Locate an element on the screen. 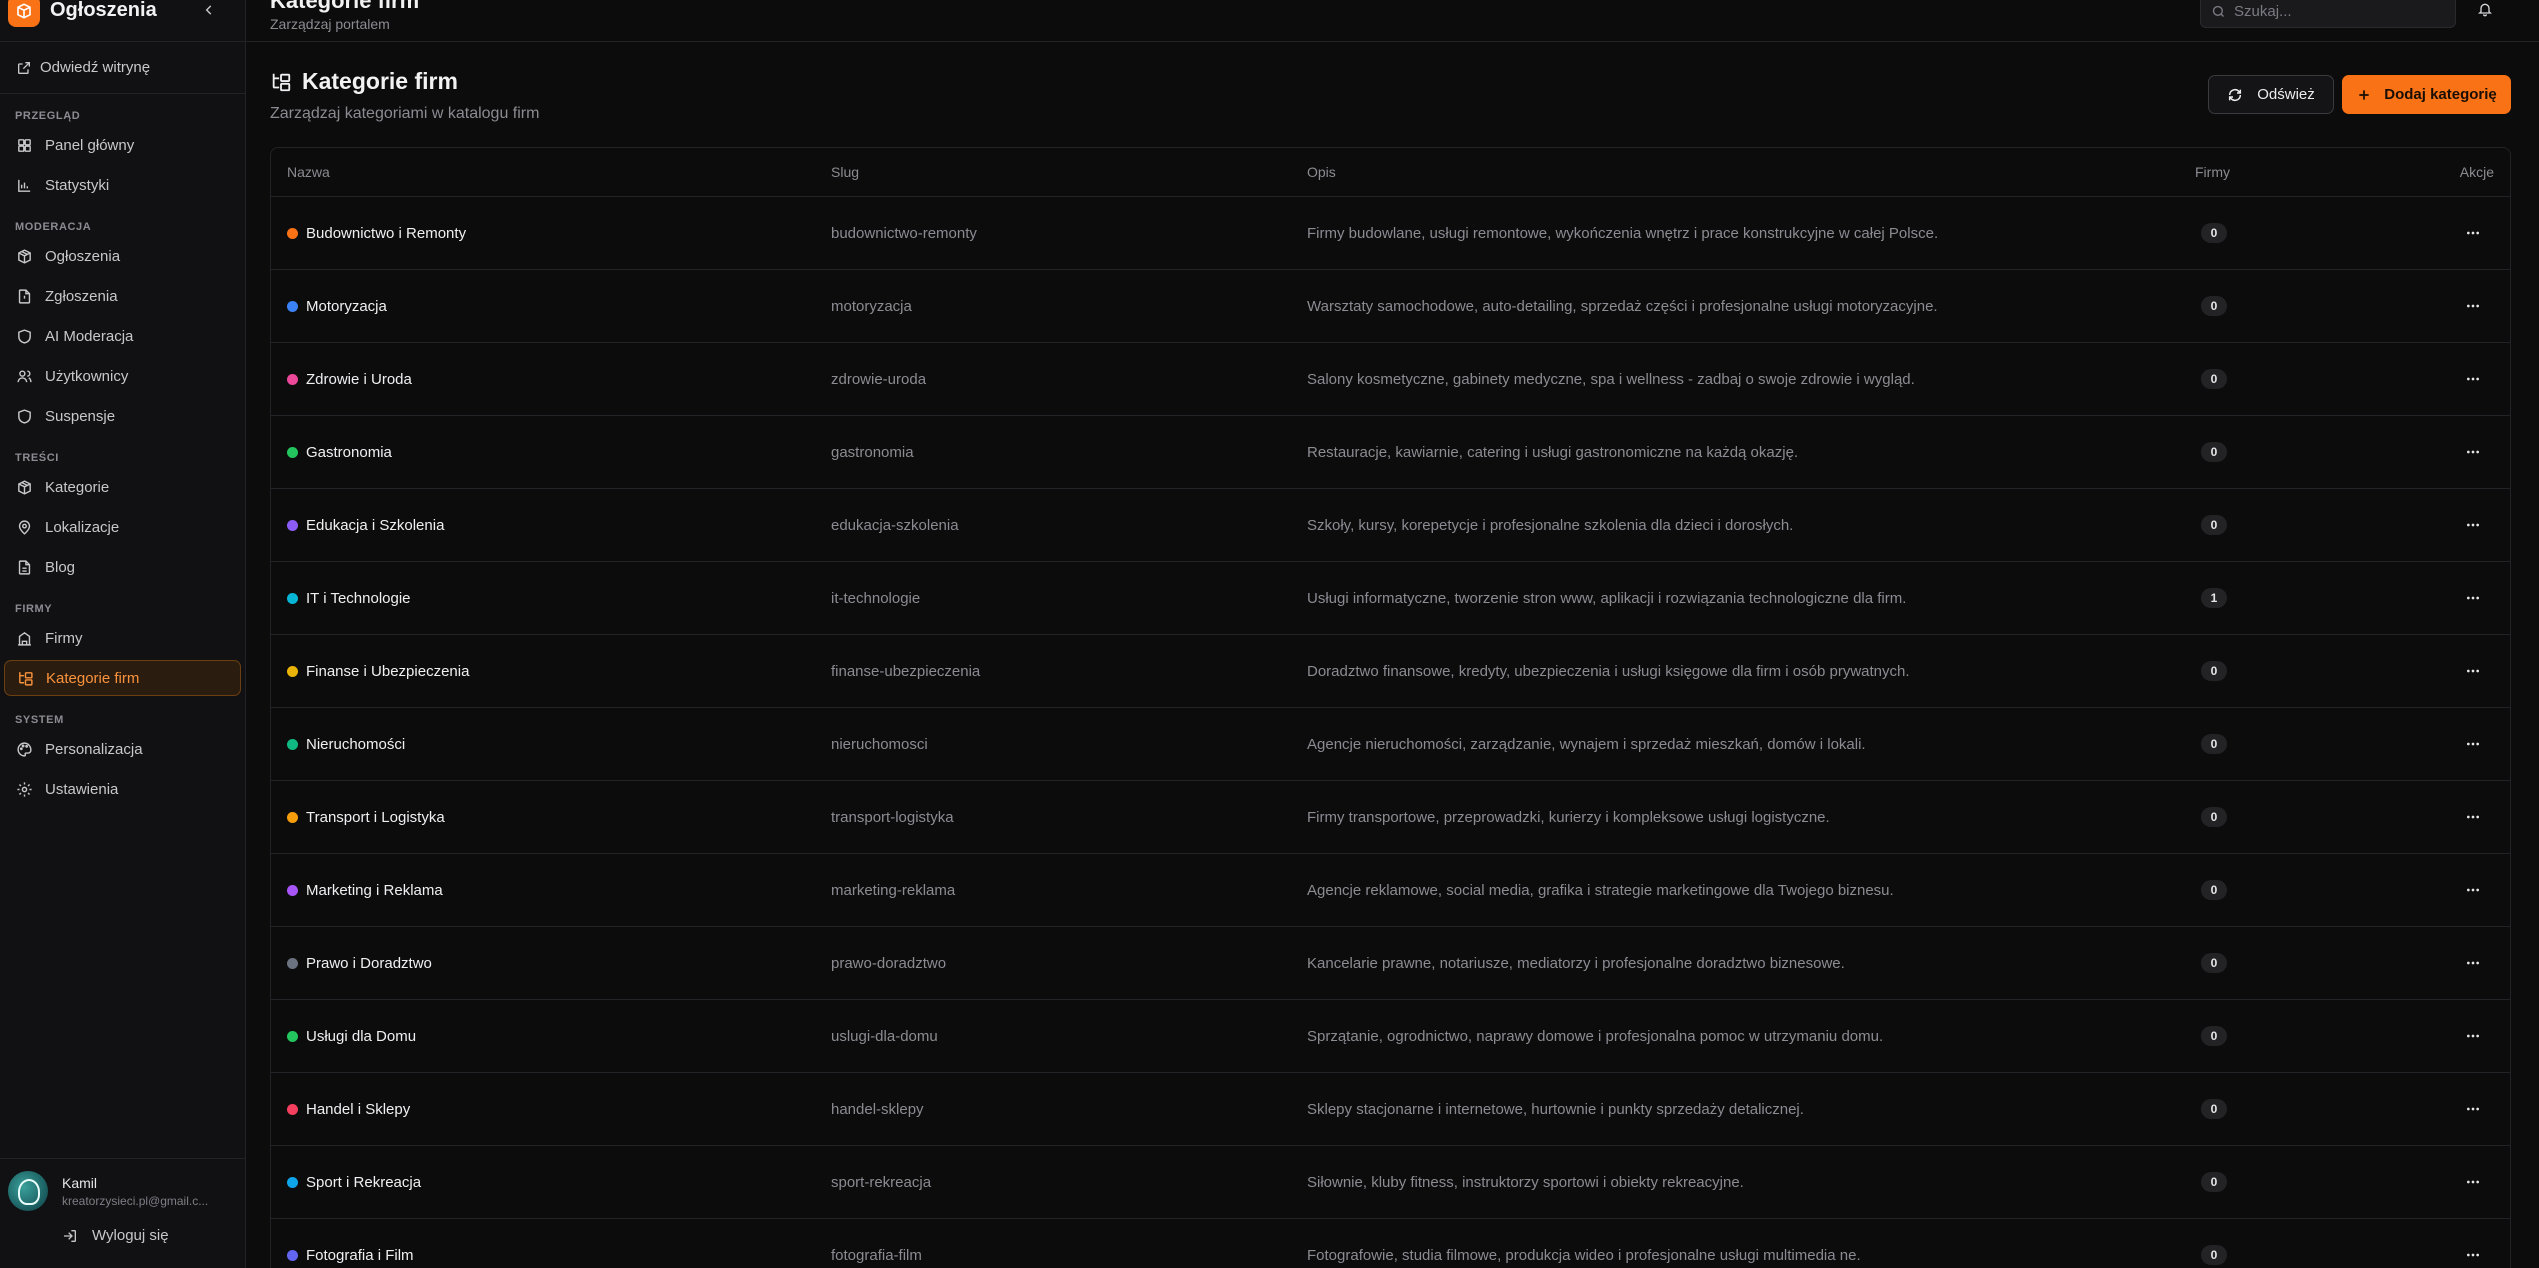 The width and height of the screenshot is (2539, 1268). category-name: Marketing i Reklama is located at coordinates (374, 890).